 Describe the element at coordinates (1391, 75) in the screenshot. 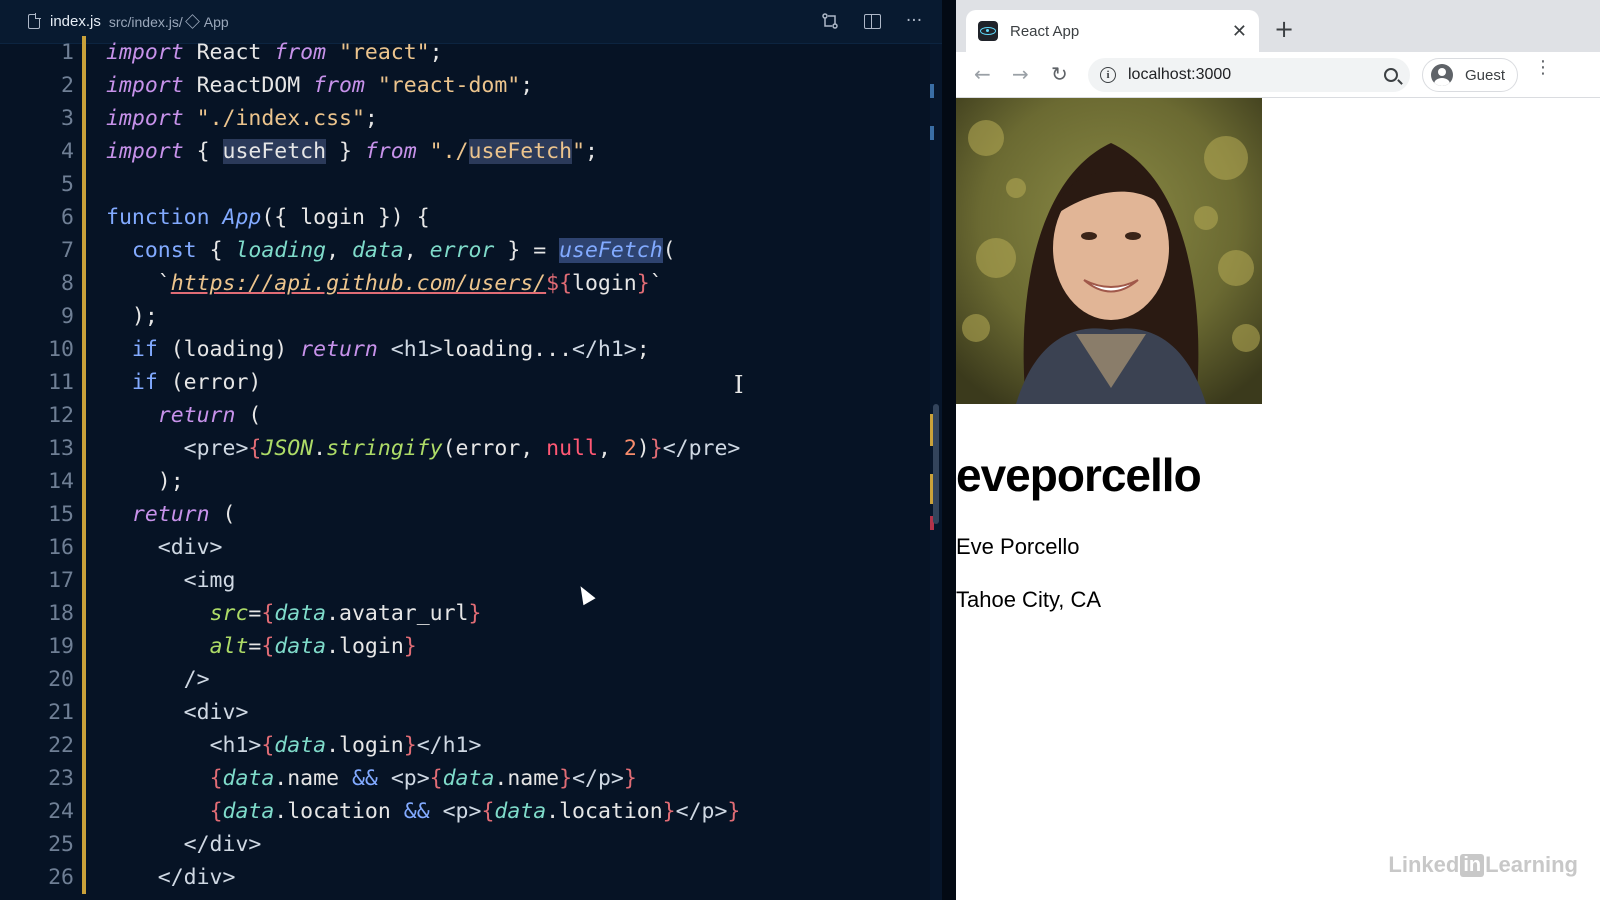

I see `zoom-icon` at that location.